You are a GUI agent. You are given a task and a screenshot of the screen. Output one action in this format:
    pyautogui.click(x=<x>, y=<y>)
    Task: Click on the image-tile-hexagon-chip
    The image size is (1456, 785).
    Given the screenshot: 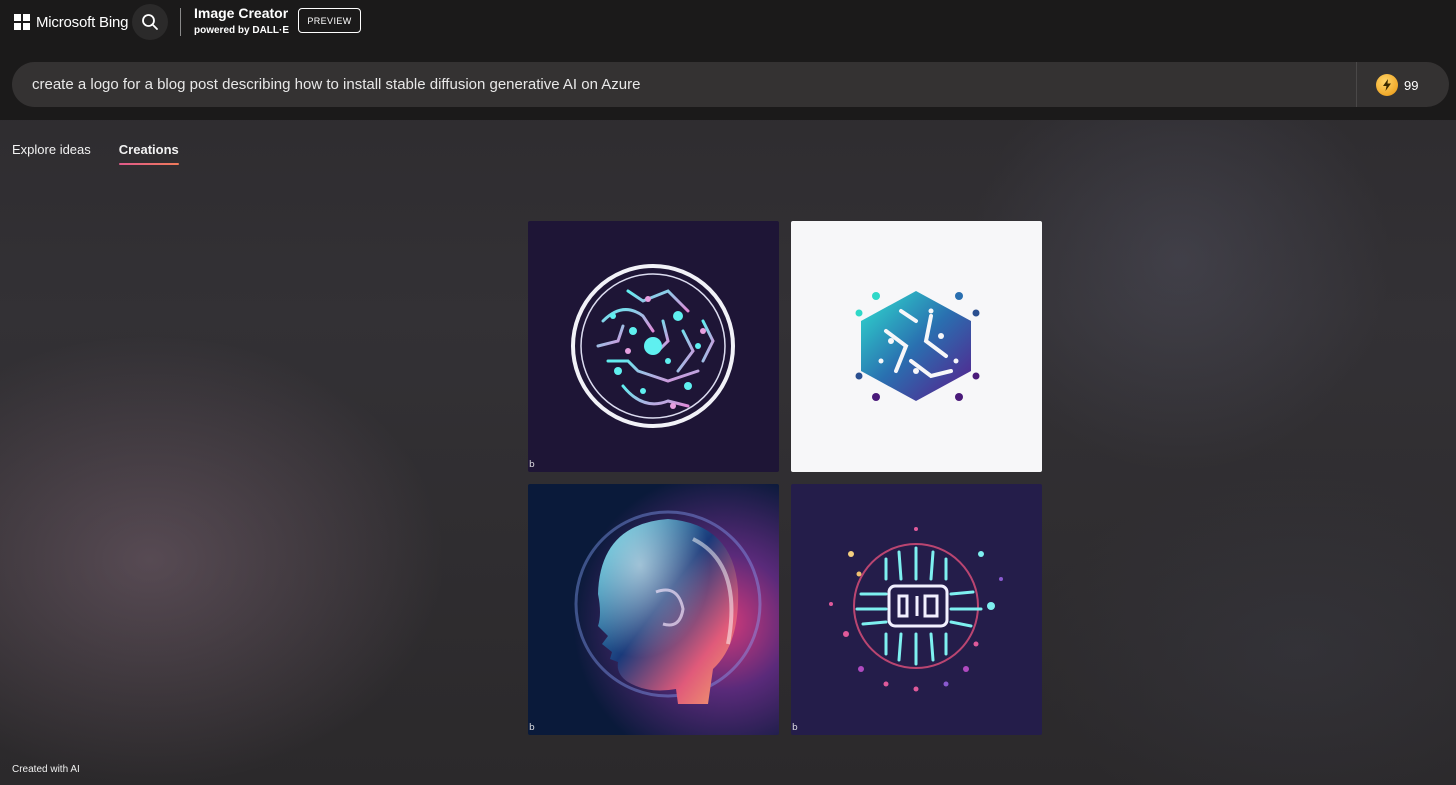 What is the action you would take?
    pyautogui.click(x=916, y=346)
    